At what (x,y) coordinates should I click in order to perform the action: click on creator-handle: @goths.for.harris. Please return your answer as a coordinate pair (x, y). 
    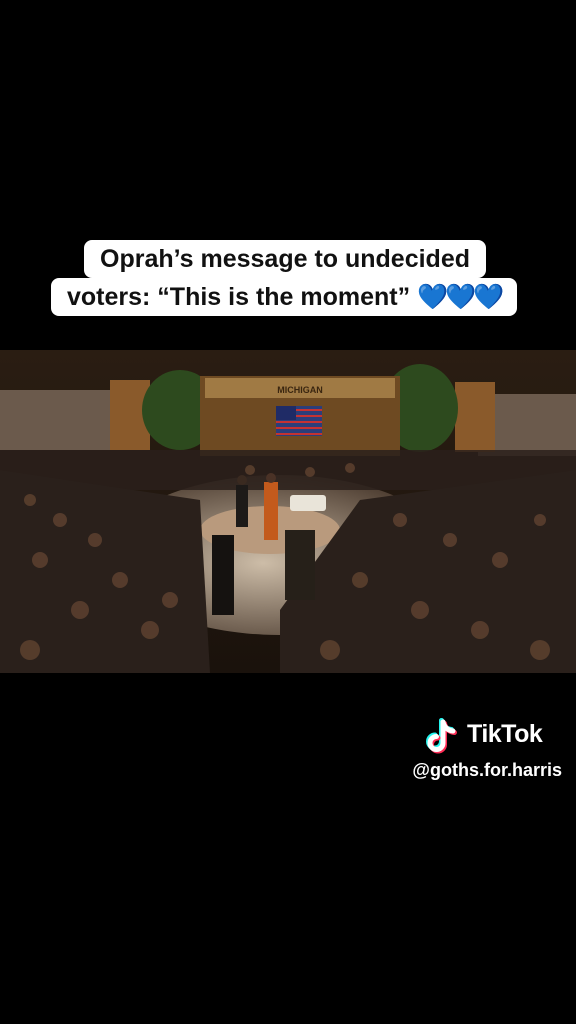
    Looking at the image, I should click on (487, 770).